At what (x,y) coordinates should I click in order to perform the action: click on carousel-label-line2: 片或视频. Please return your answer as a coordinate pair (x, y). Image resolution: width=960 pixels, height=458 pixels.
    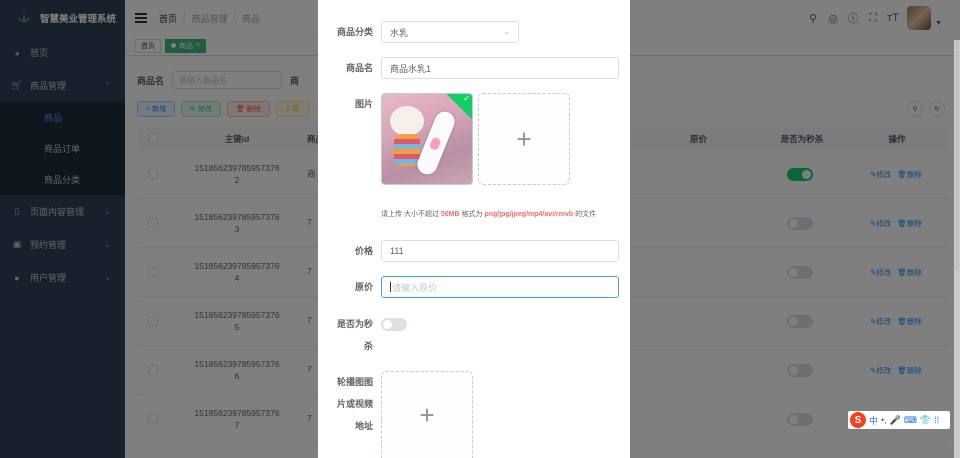
    Looking at the image, I should click on (354, 404).